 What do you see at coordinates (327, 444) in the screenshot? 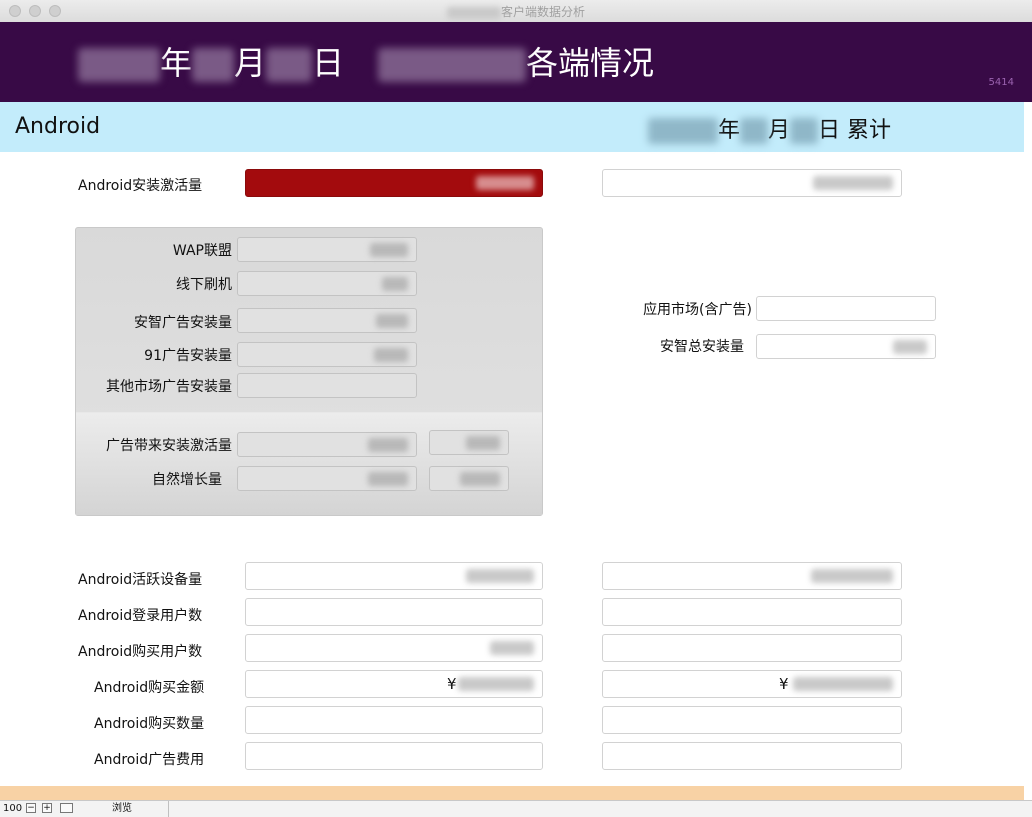
I see `ad-activation-field` at bounding box center [327, 444].